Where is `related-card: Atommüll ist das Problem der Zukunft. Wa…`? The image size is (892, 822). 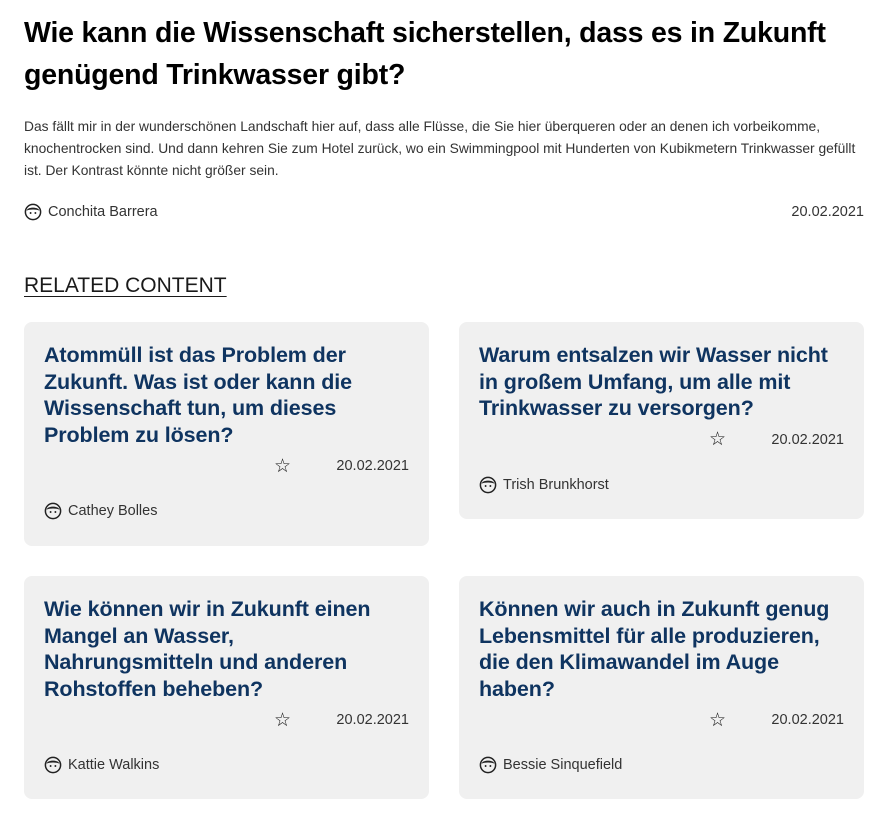
related-card: Atommüll ist das Problem der Zukunft. Wa… is located at coordinates (226, 434).